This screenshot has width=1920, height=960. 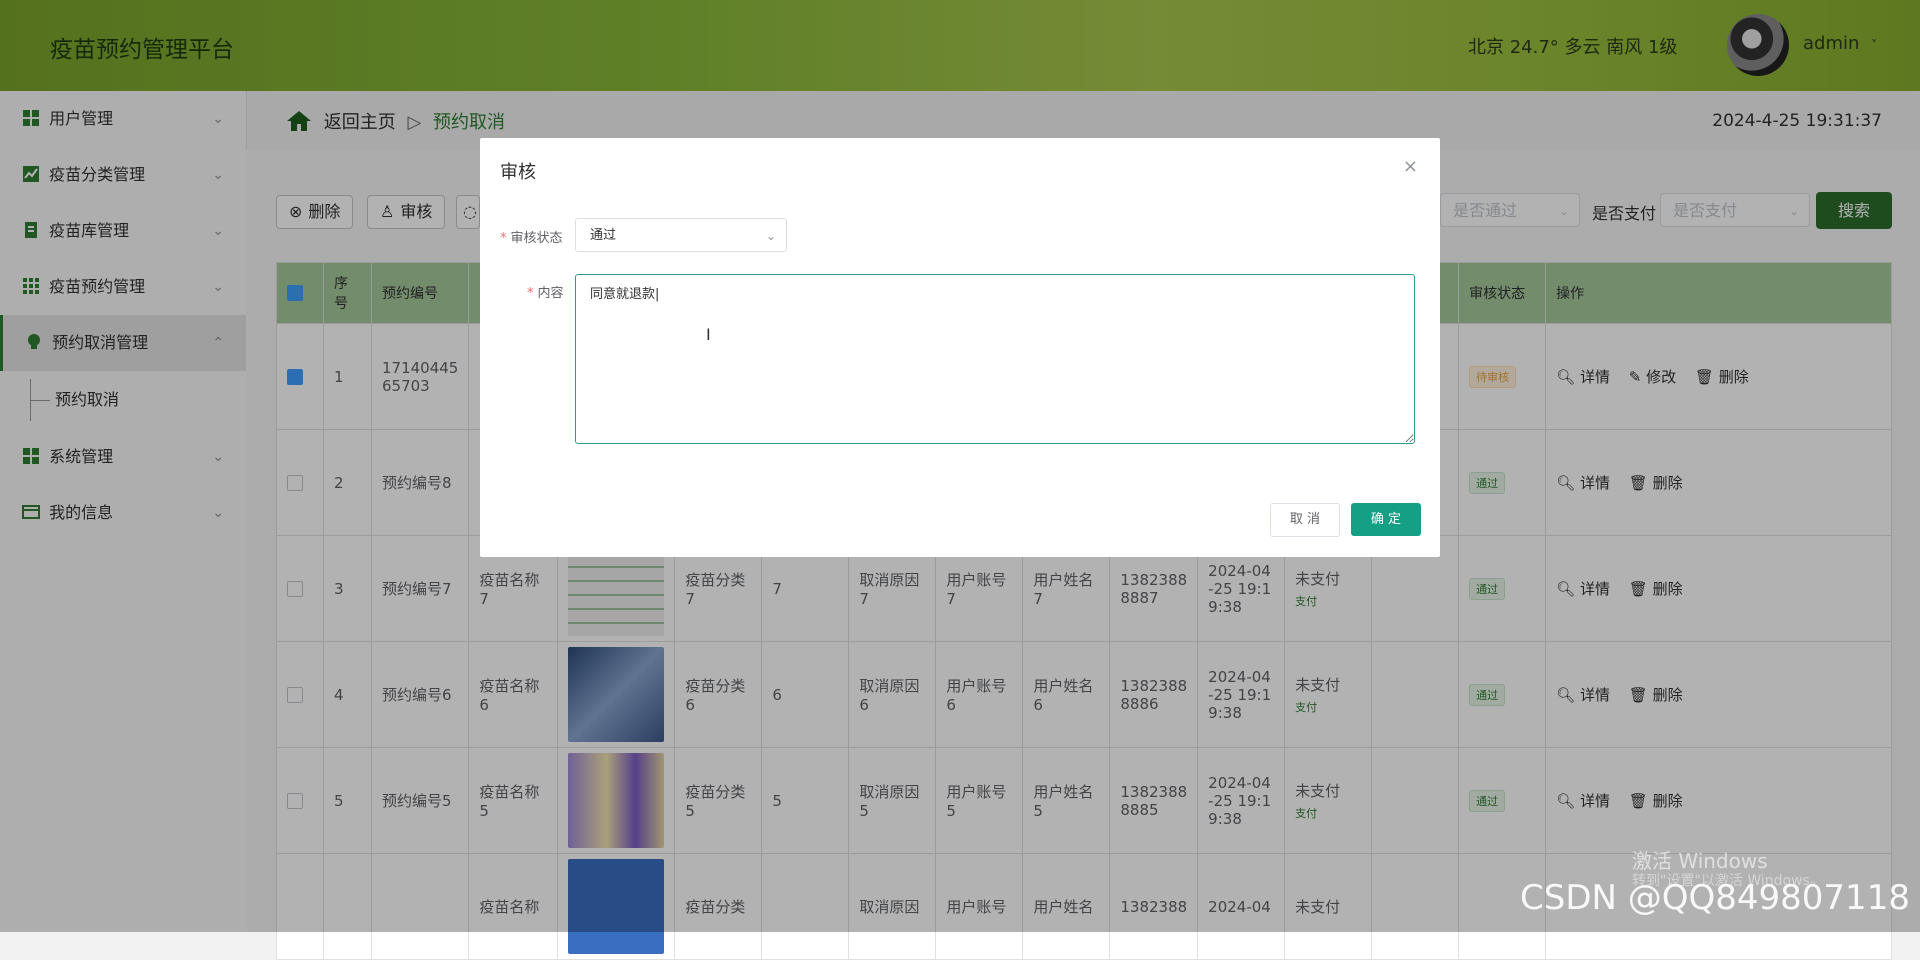 What do you see at coordinates (708, 334) in the screenshot?
I see `text-cursor-icon: I` at bounding box center [708, 334].